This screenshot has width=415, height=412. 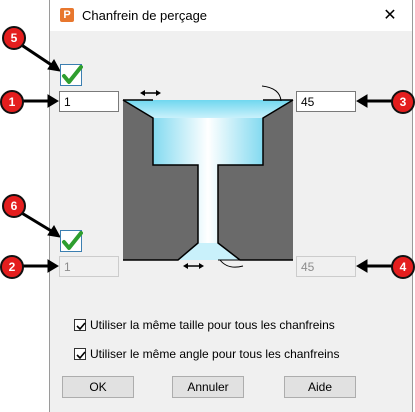 I want to click on callout-2: 2, so click(x=12, y=267).